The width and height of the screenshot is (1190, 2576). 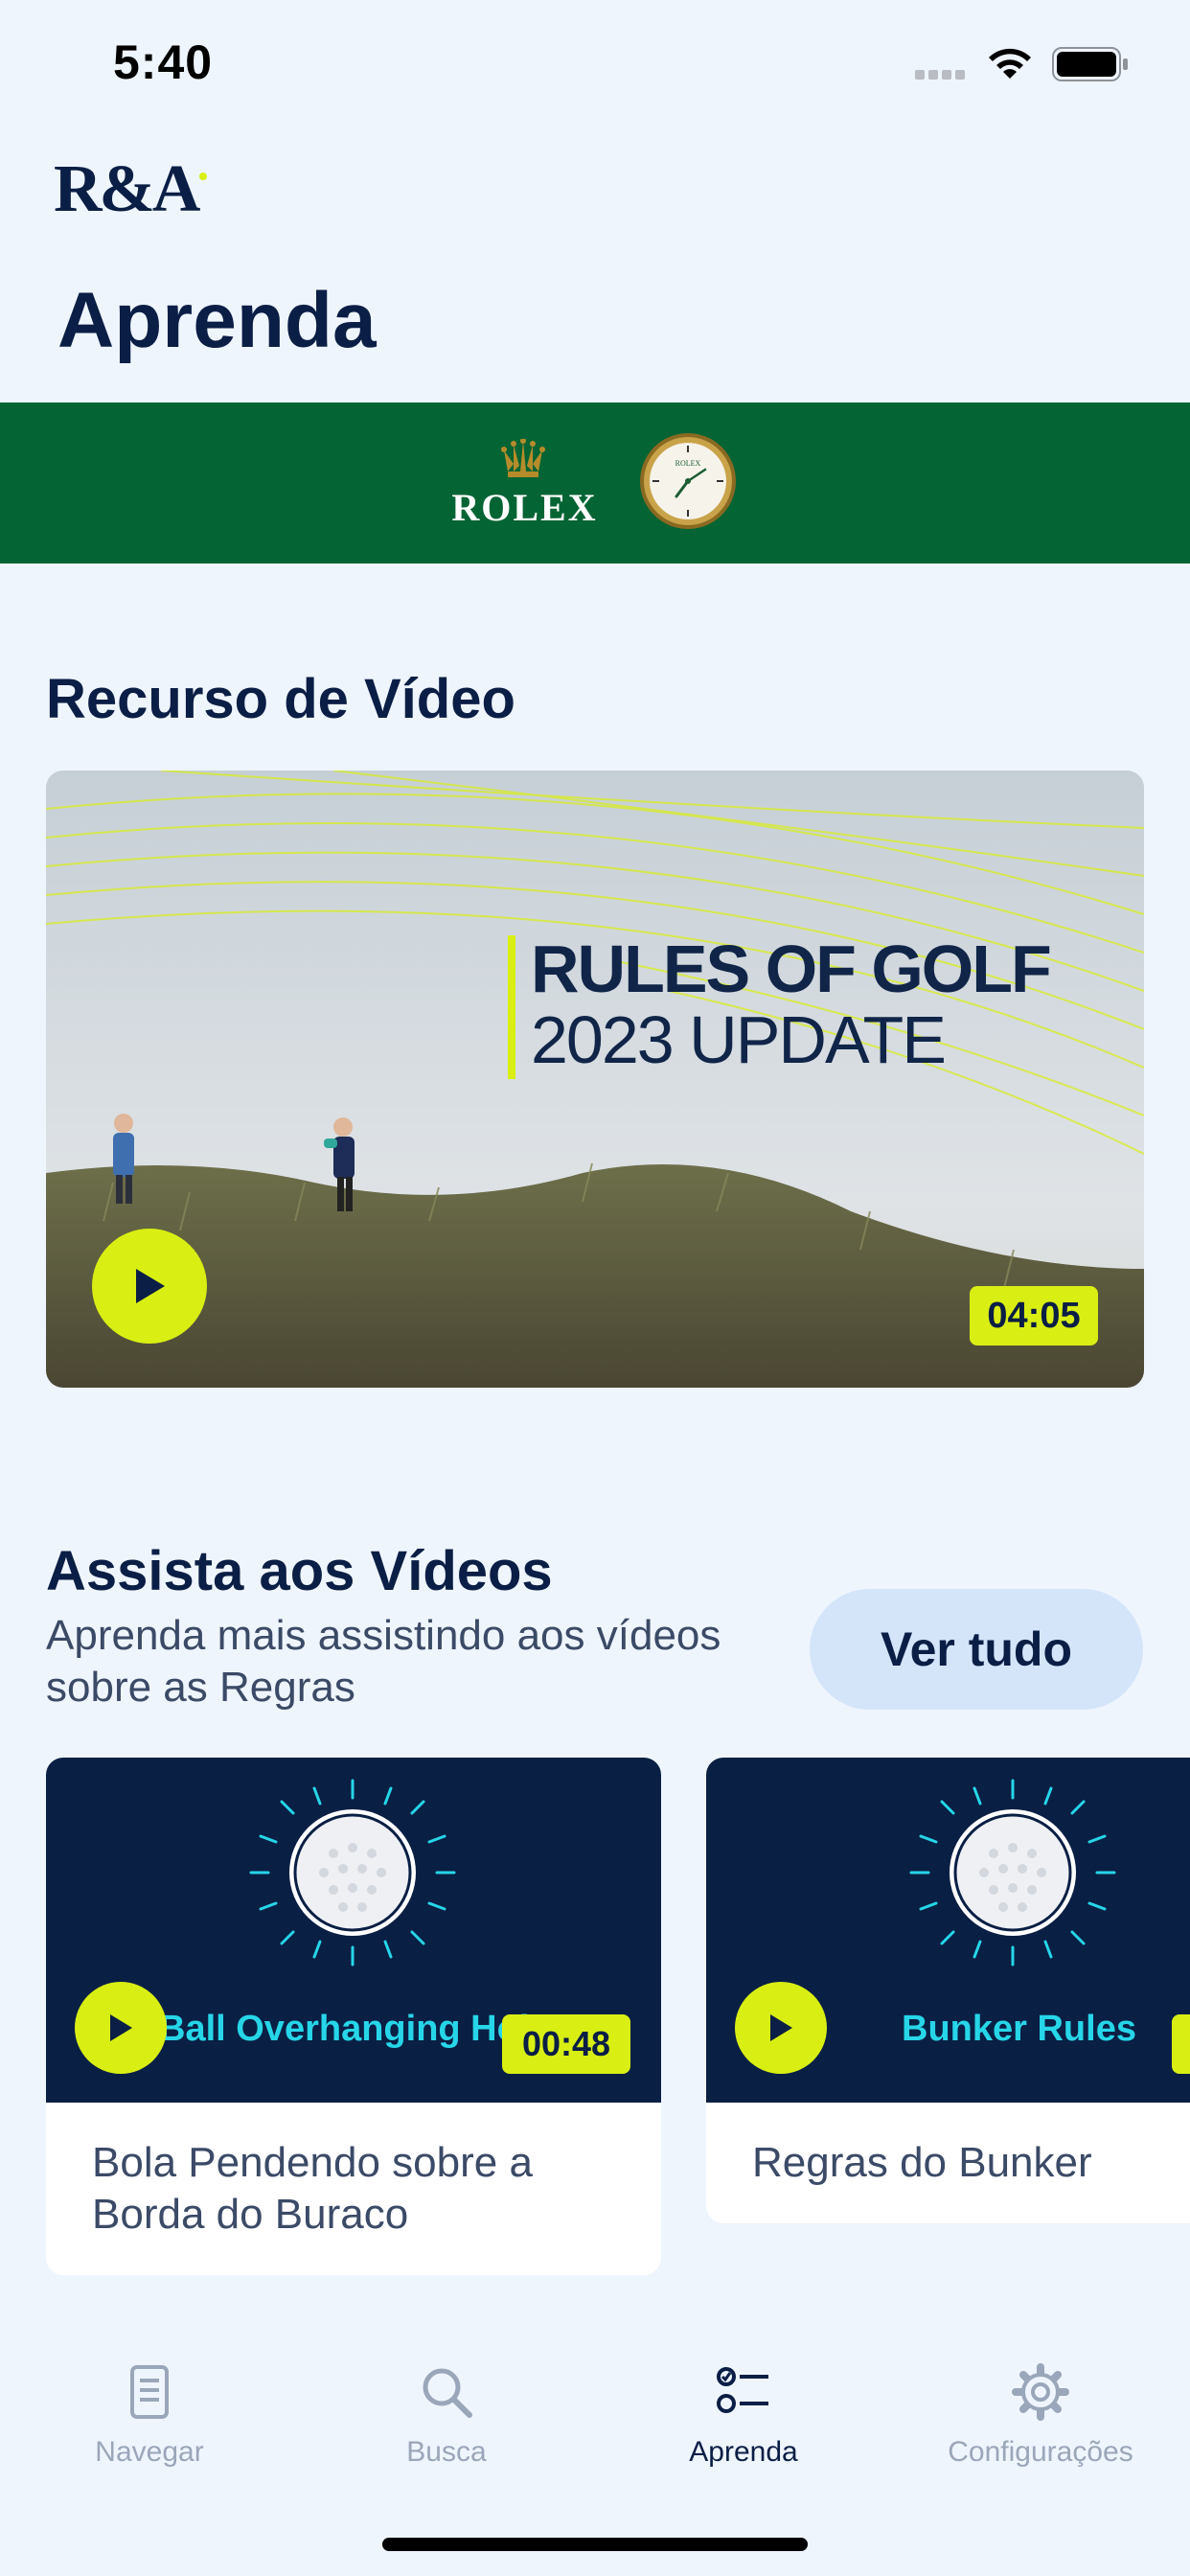 What do you see at coordinates (447, 2452) in the screenshot?
I see `tab-label: Busca` at bounding box center [447, 2452].